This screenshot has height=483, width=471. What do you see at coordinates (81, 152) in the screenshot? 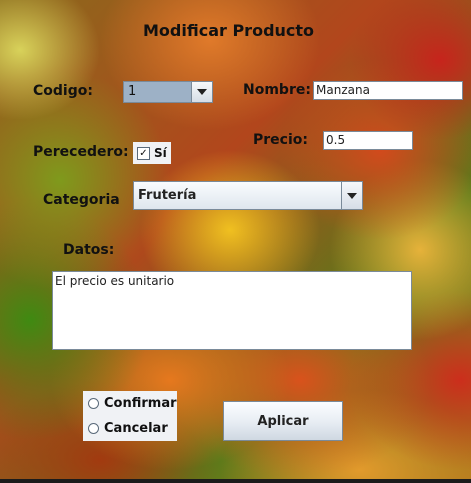
I see `perecedero-label: Perecedero:` at bounding box center [81, 152].